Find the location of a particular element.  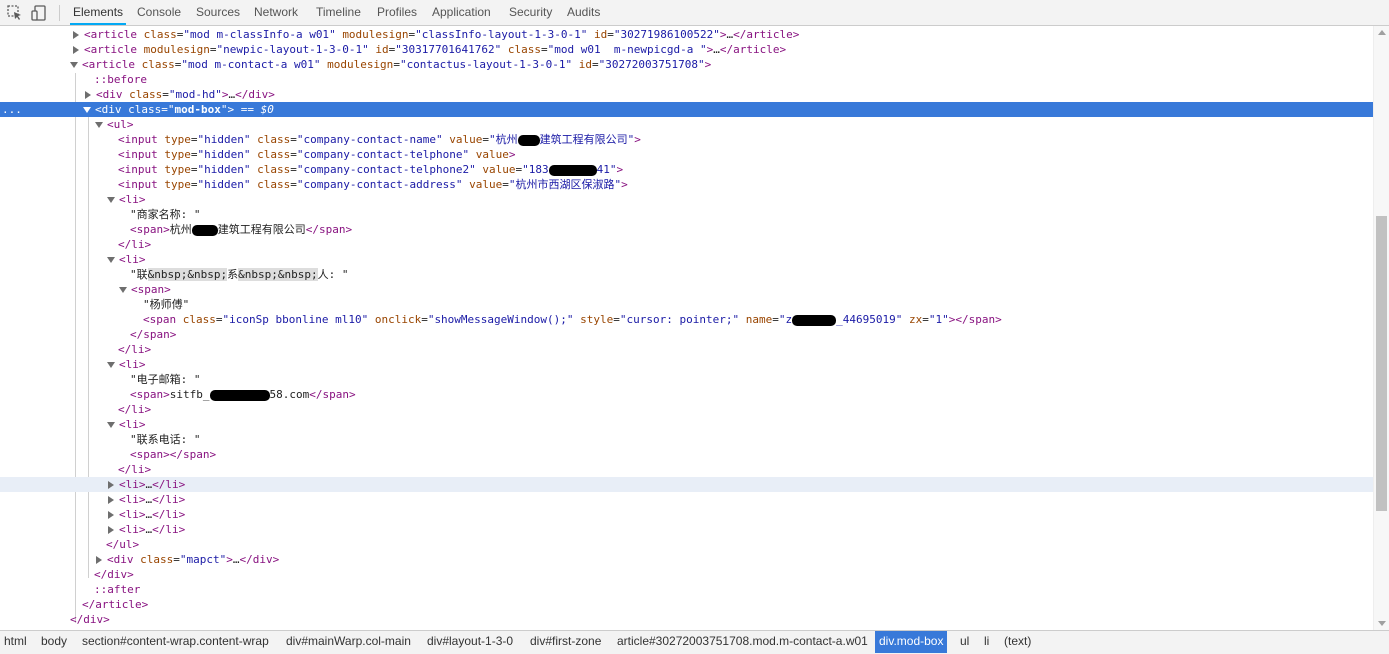

device-mode-icon is located at coordinates (39, 13).